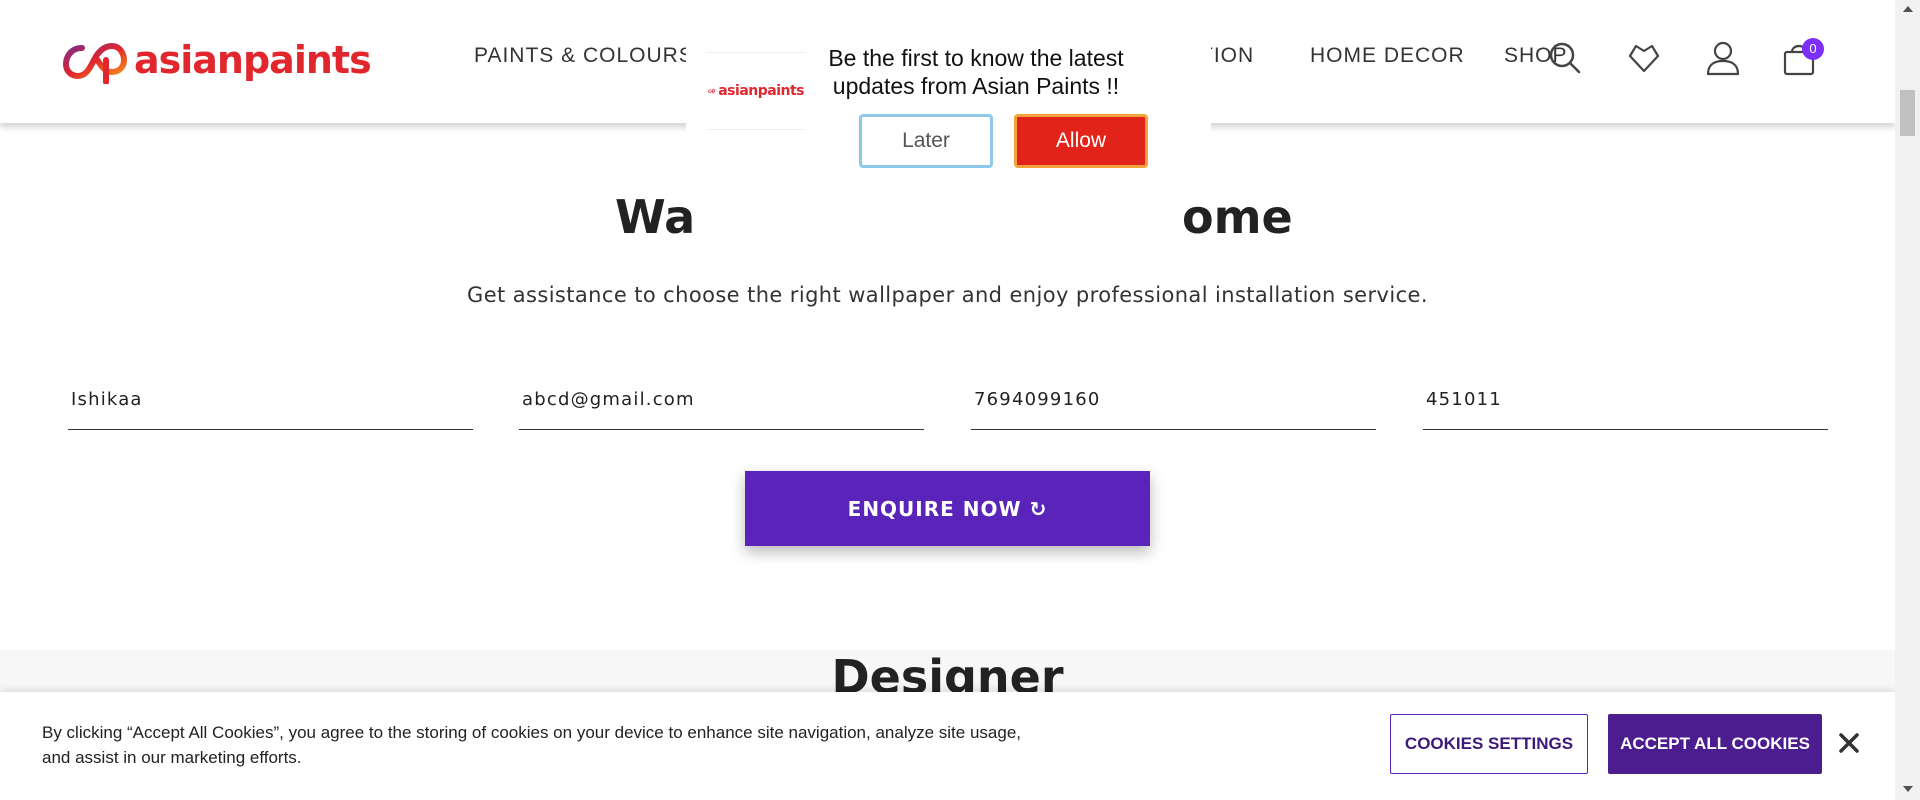  What do you see at coordinates (1723, 58) in the screenshot?
I see `user-icon` at bounding box center [1723, 58].